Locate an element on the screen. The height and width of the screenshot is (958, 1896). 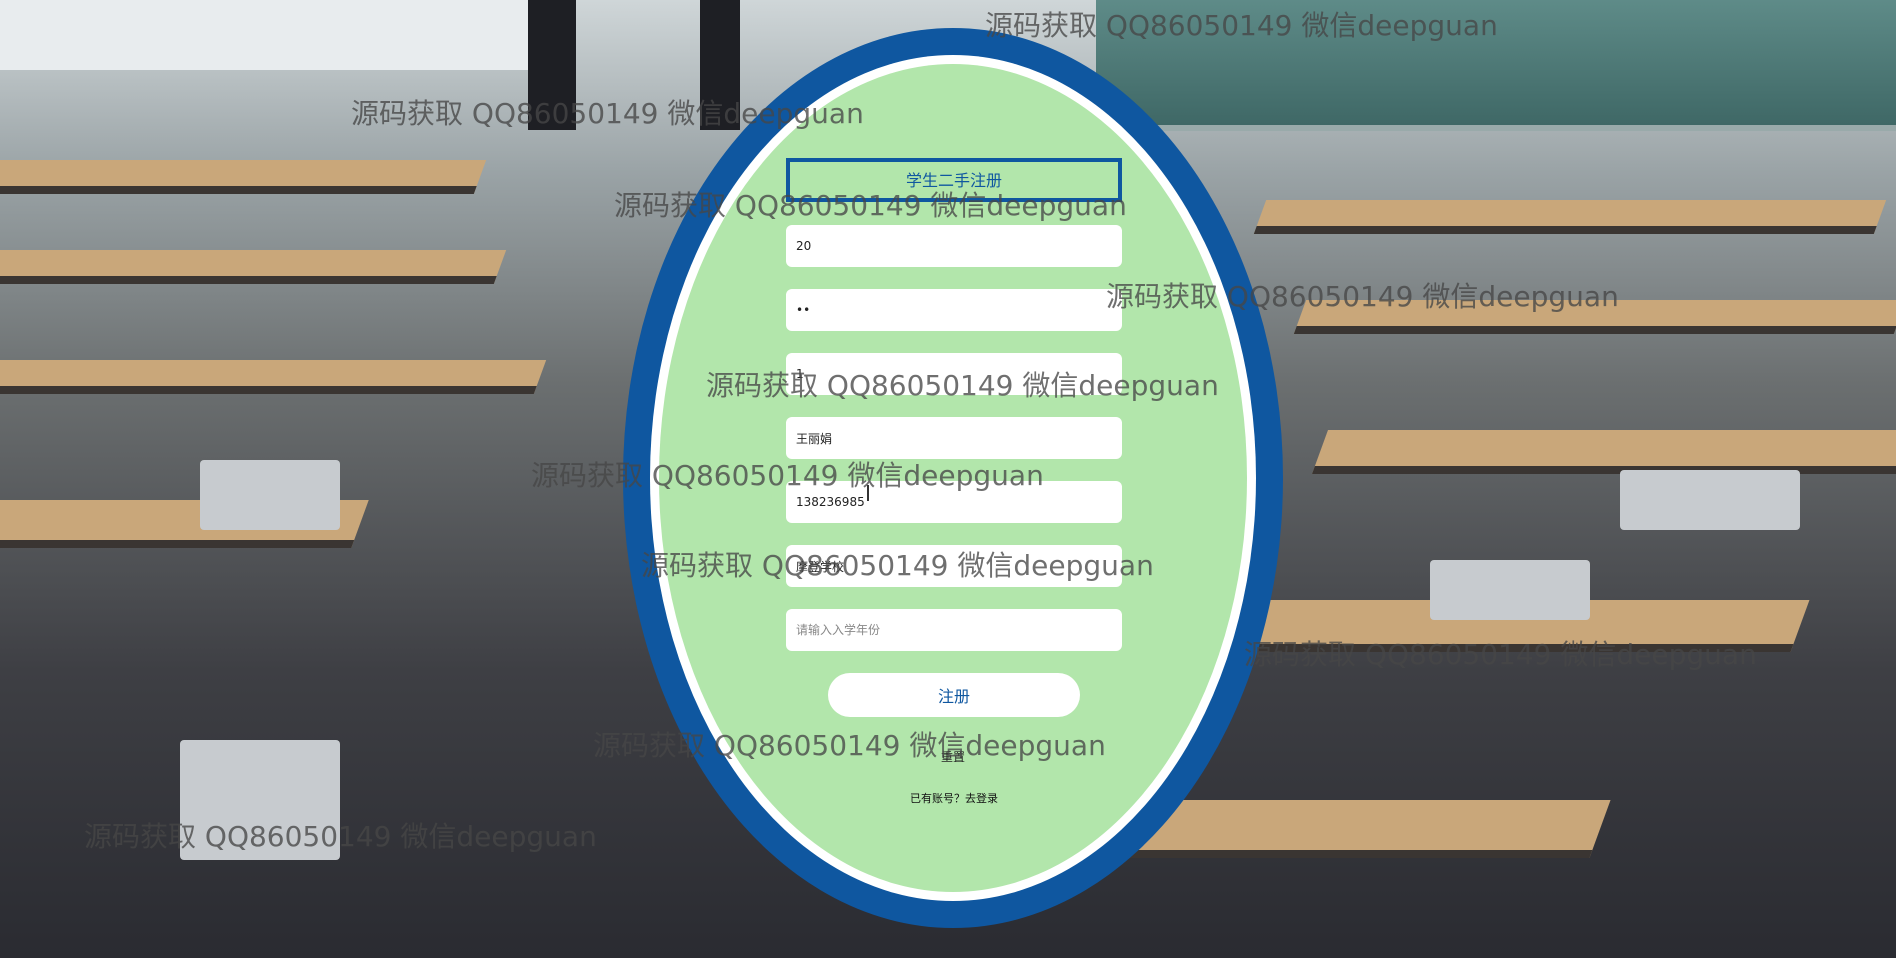
realname-input is located at coordinates (954, 438).